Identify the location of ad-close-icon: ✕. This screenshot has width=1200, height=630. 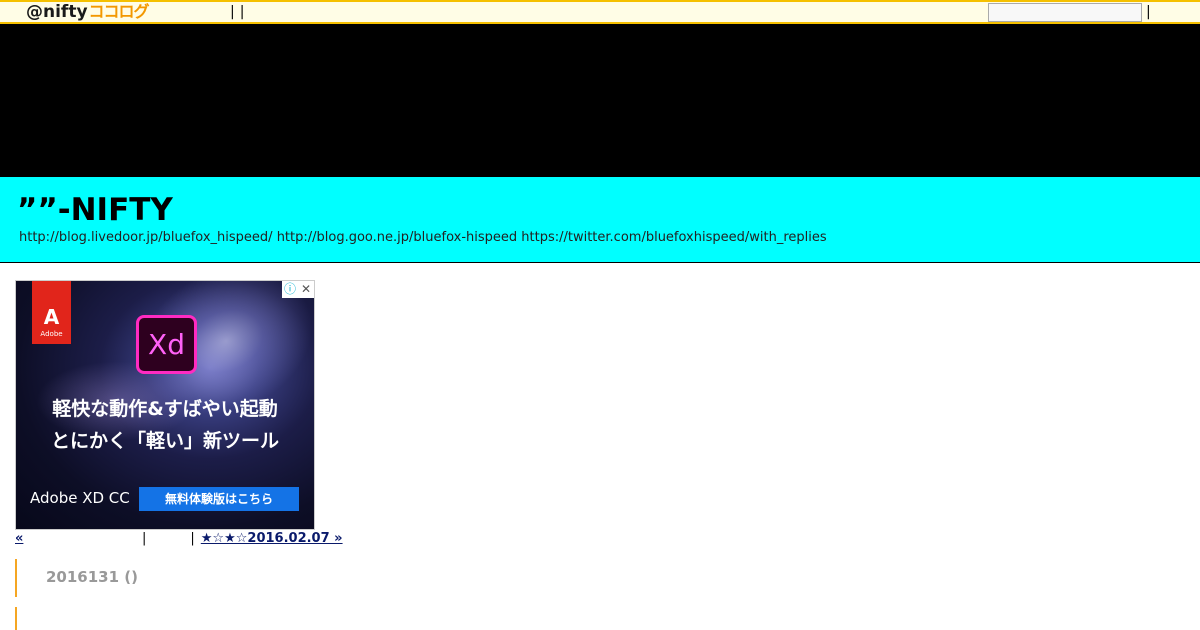
(306, 289).